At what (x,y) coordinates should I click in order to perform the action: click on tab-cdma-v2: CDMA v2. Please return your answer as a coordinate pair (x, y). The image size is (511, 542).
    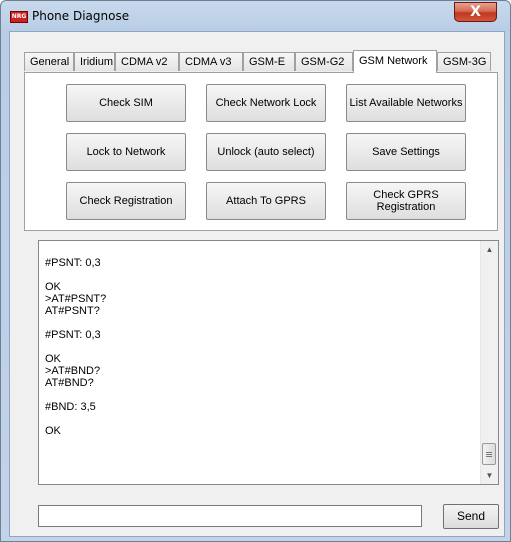
    Looking at the image, I should click on (147, 61).